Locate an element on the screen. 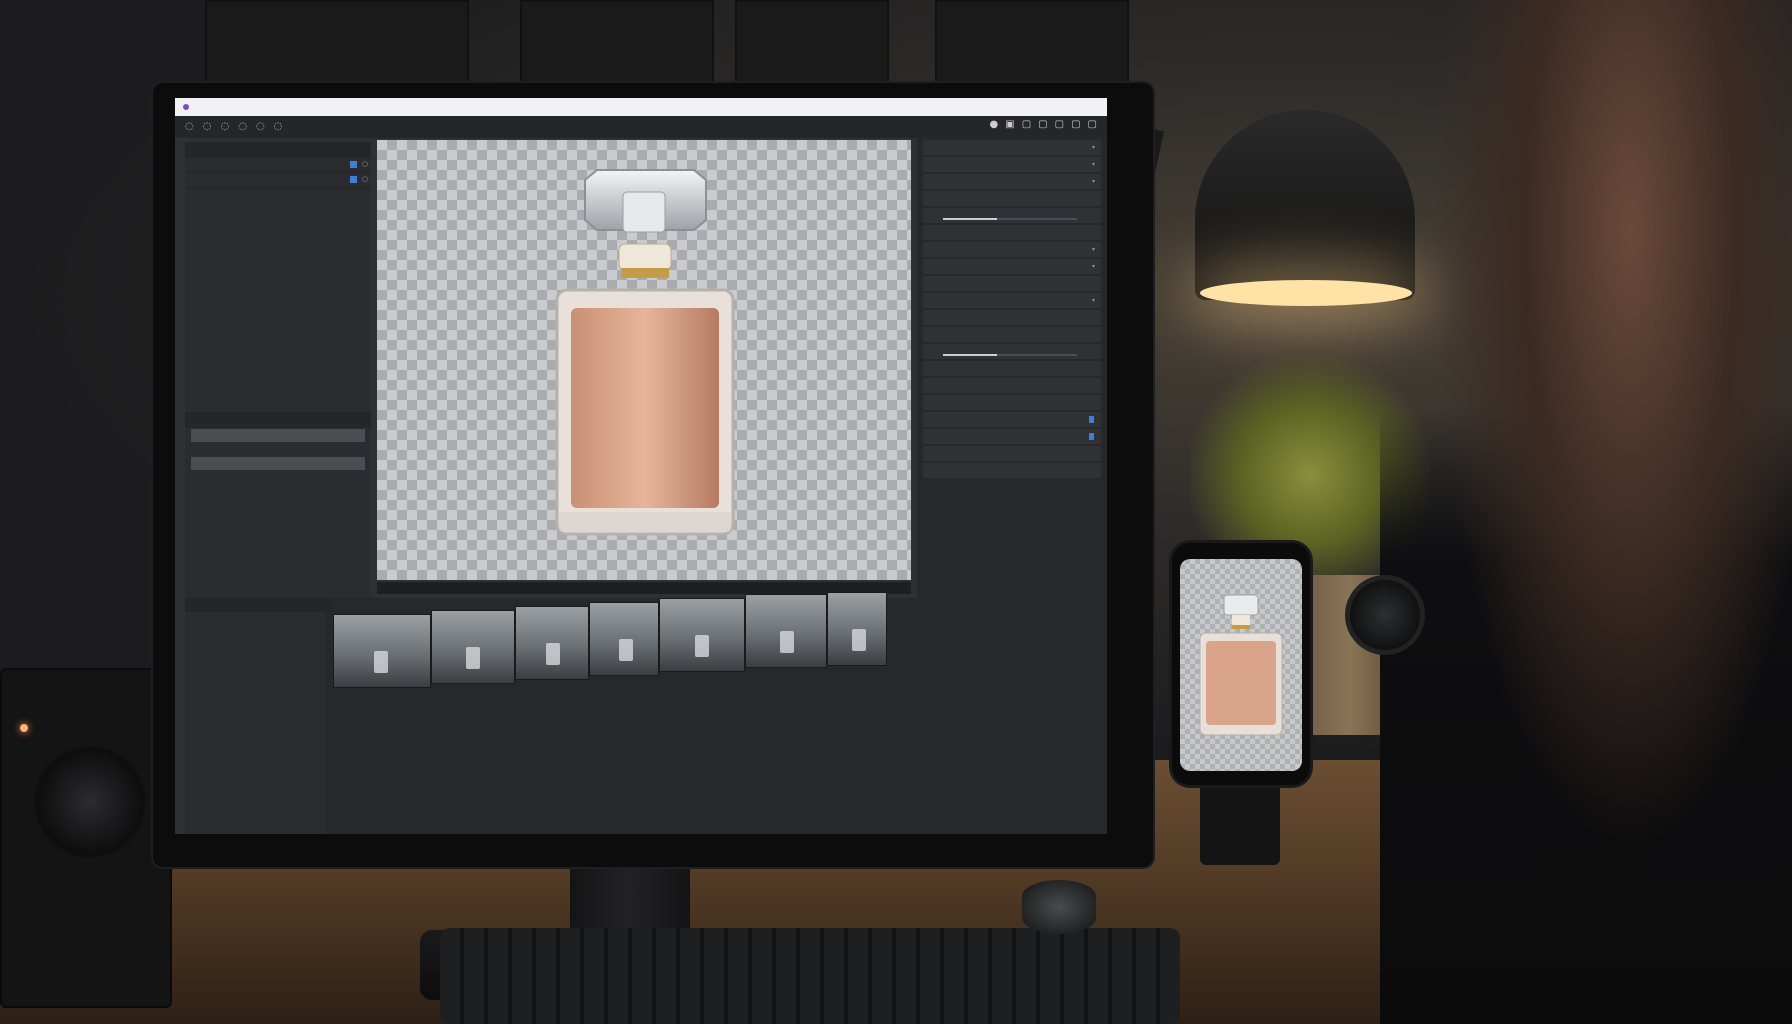 The width and height of the screenshot is (1792, 1024). window-titlebar is located at coordinates (641, 107).